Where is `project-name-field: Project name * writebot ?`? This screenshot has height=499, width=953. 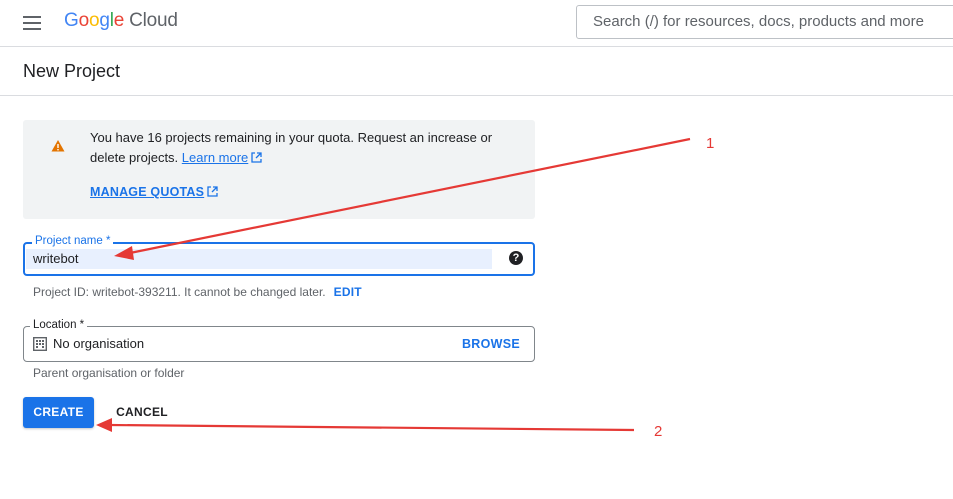 project-name-field: Project name * writebot ? is located at coordinates (279, 255).